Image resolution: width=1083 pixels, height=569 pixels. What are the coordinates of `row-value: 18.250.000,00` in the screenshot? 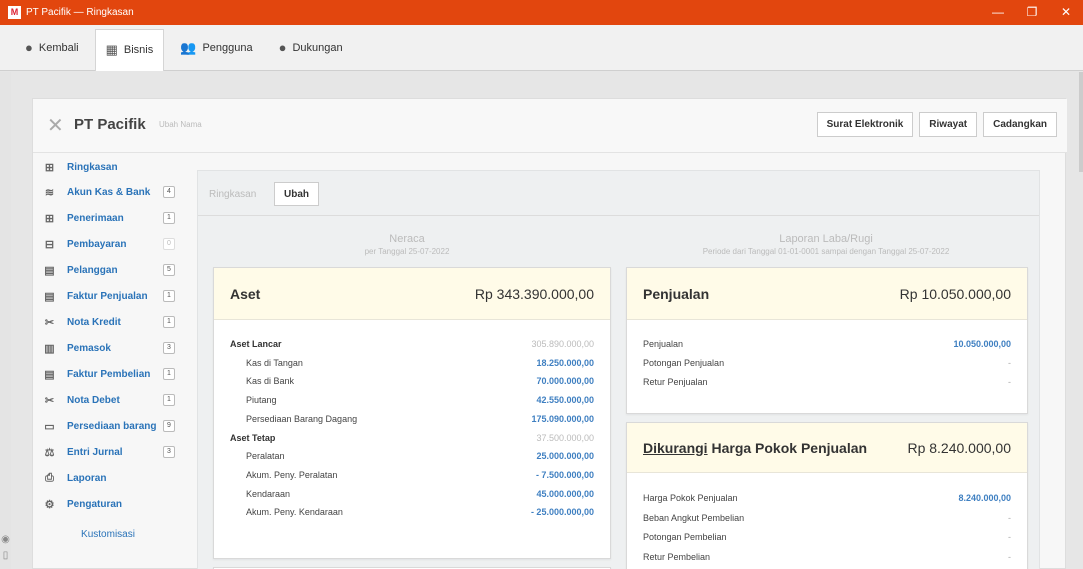 It's located at (565, 363).